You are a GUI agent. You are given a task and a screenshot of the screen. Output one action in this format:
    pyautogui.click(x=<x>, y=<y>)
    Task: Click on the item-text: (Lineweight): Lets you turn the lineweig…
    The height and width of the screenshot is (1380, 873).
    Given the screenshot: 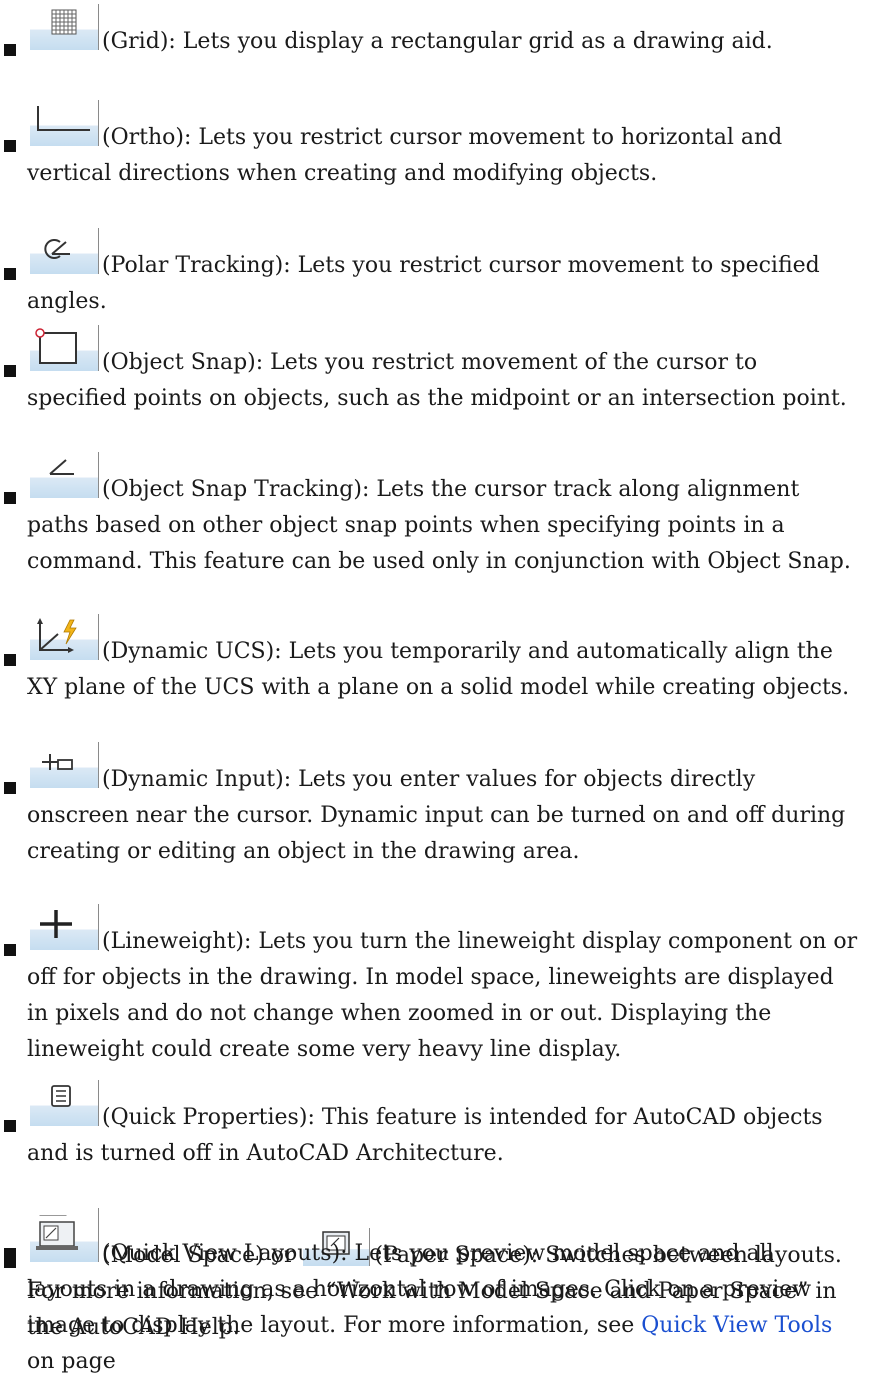 What is the action you would take?
    pyautogui.click(x=442, y=995)
    